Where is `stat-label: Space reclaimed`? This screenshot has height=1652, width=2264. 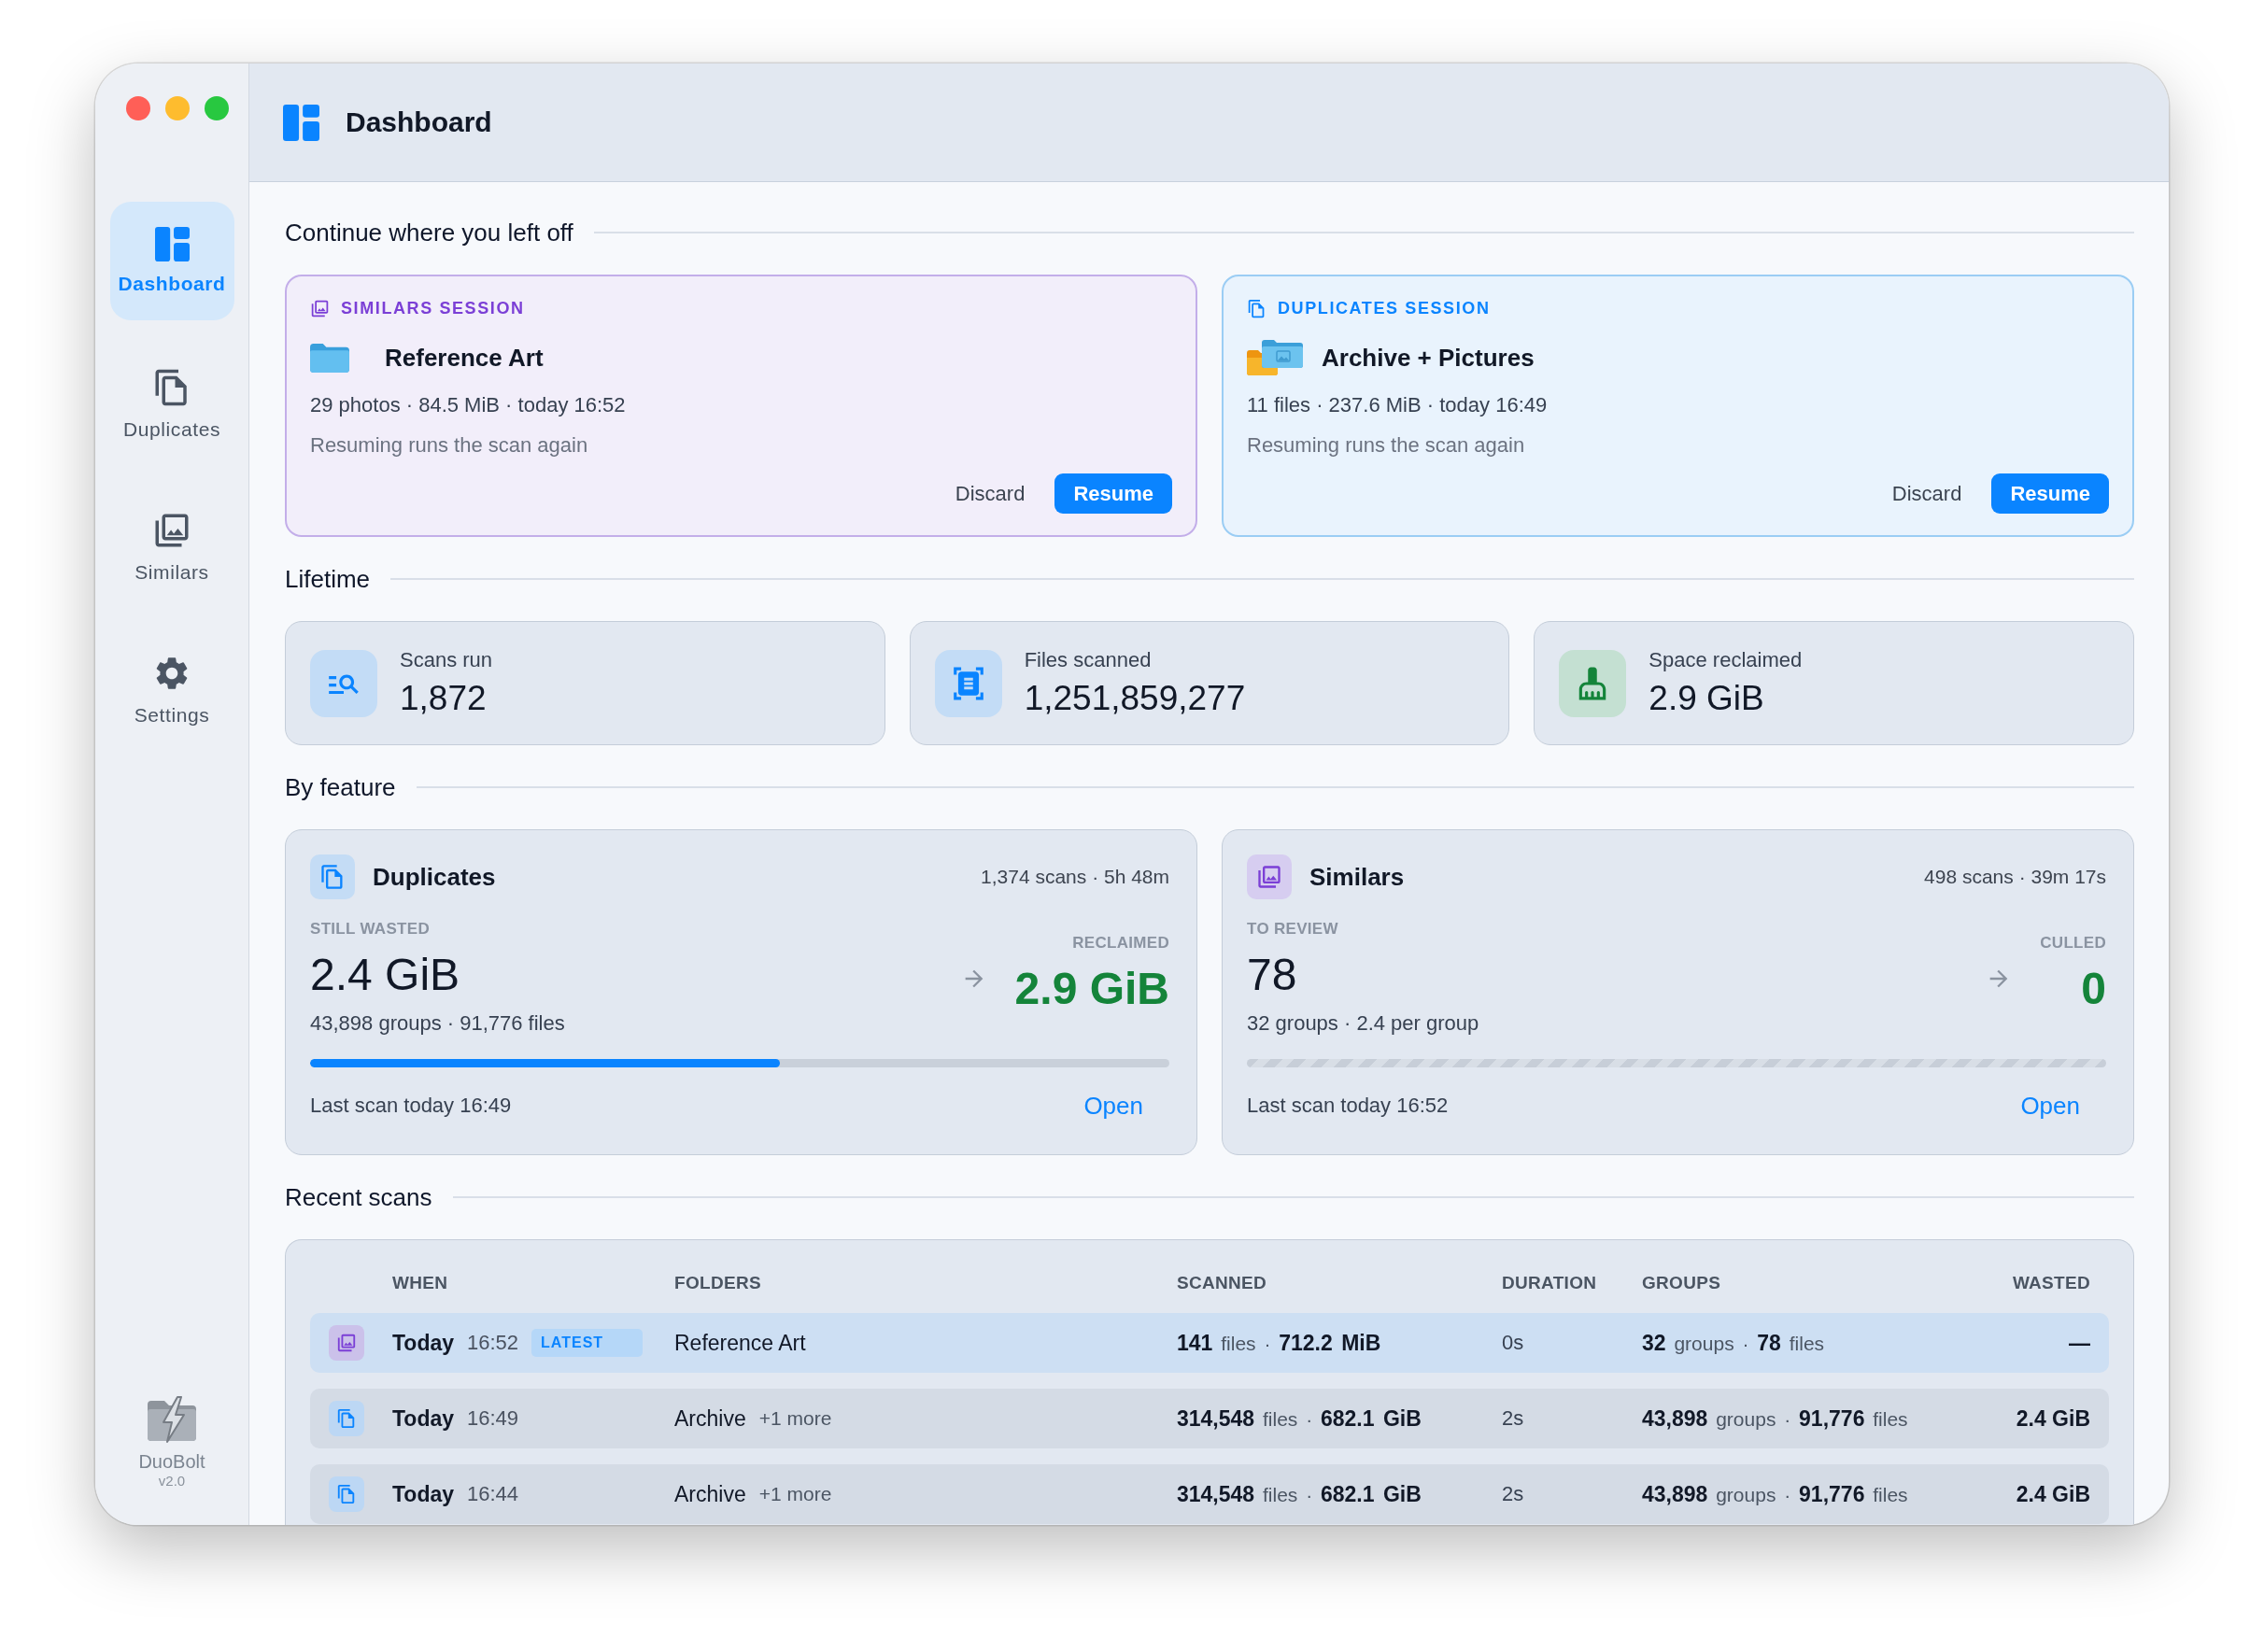 stat-label: Space reclaimed is located at coordinates (1725, 660).